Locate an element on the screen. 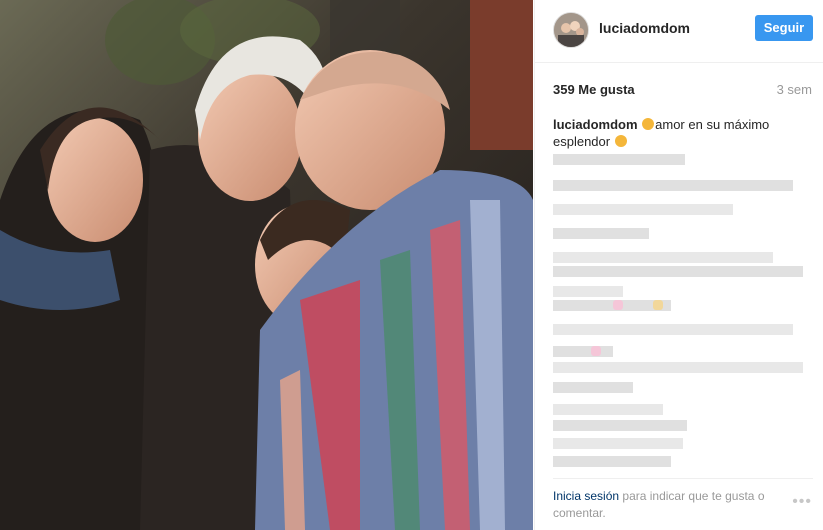 The image size is (823, 530). login-link: Inicia sesión is located at coordinates (586, 496).